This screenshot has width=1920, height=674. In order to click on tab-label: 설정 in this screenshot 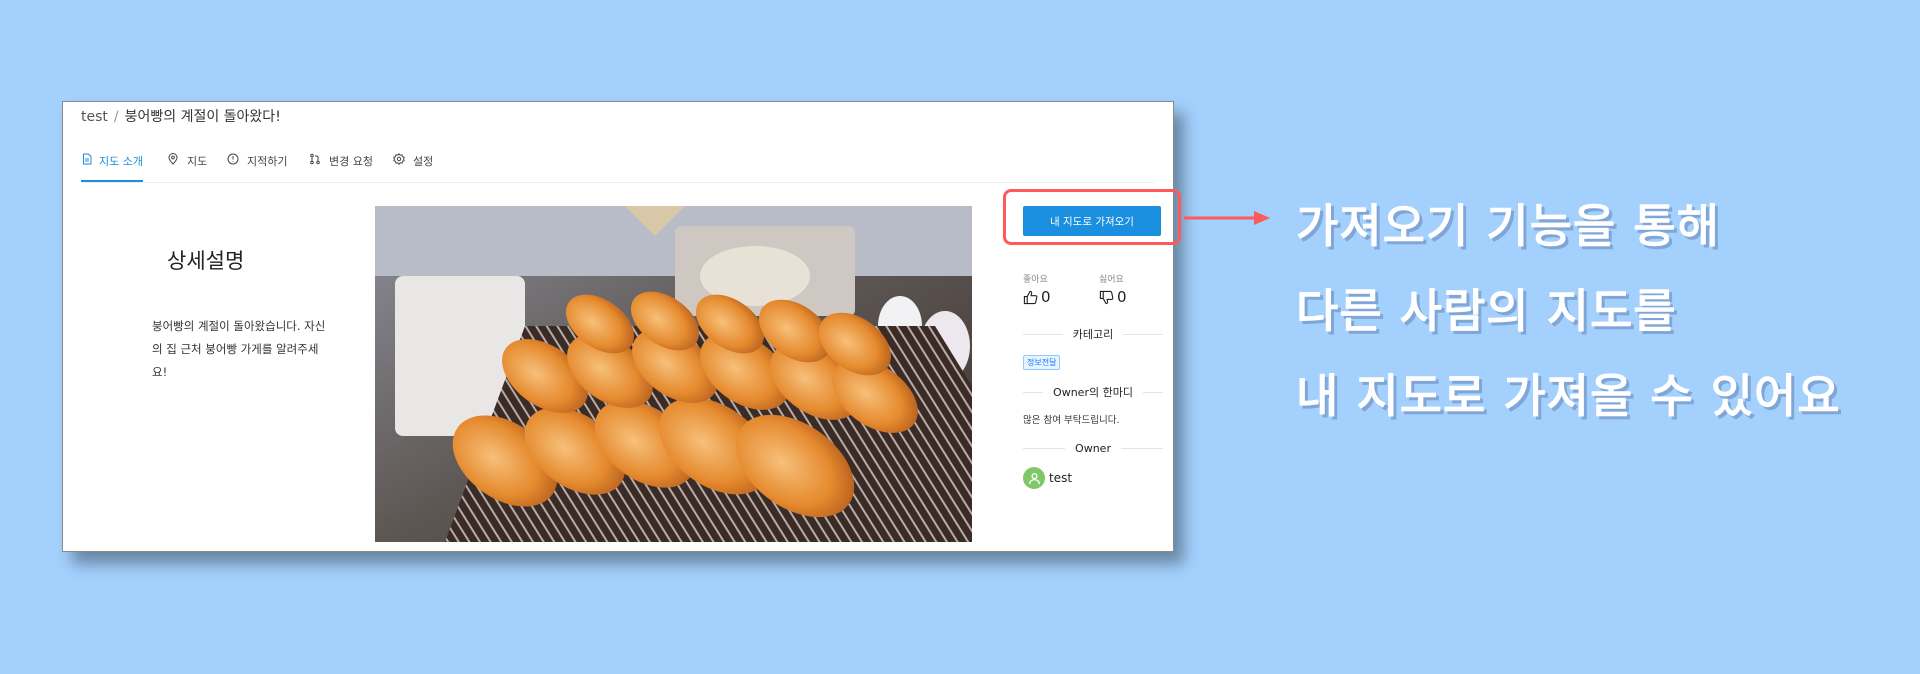, I will do `click(423, 161)`.